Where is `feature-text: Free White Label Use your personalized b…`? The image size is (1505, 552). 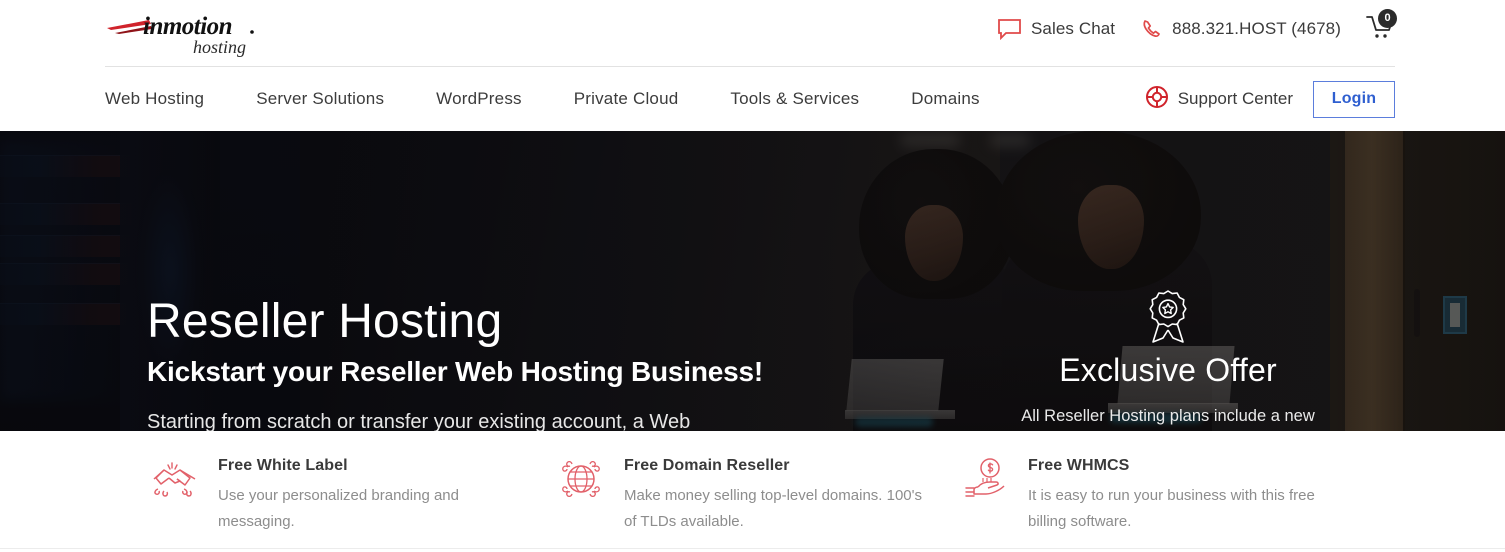 feature-text: Free White Label Use your personalized b… is located at coordinates (368, 494).